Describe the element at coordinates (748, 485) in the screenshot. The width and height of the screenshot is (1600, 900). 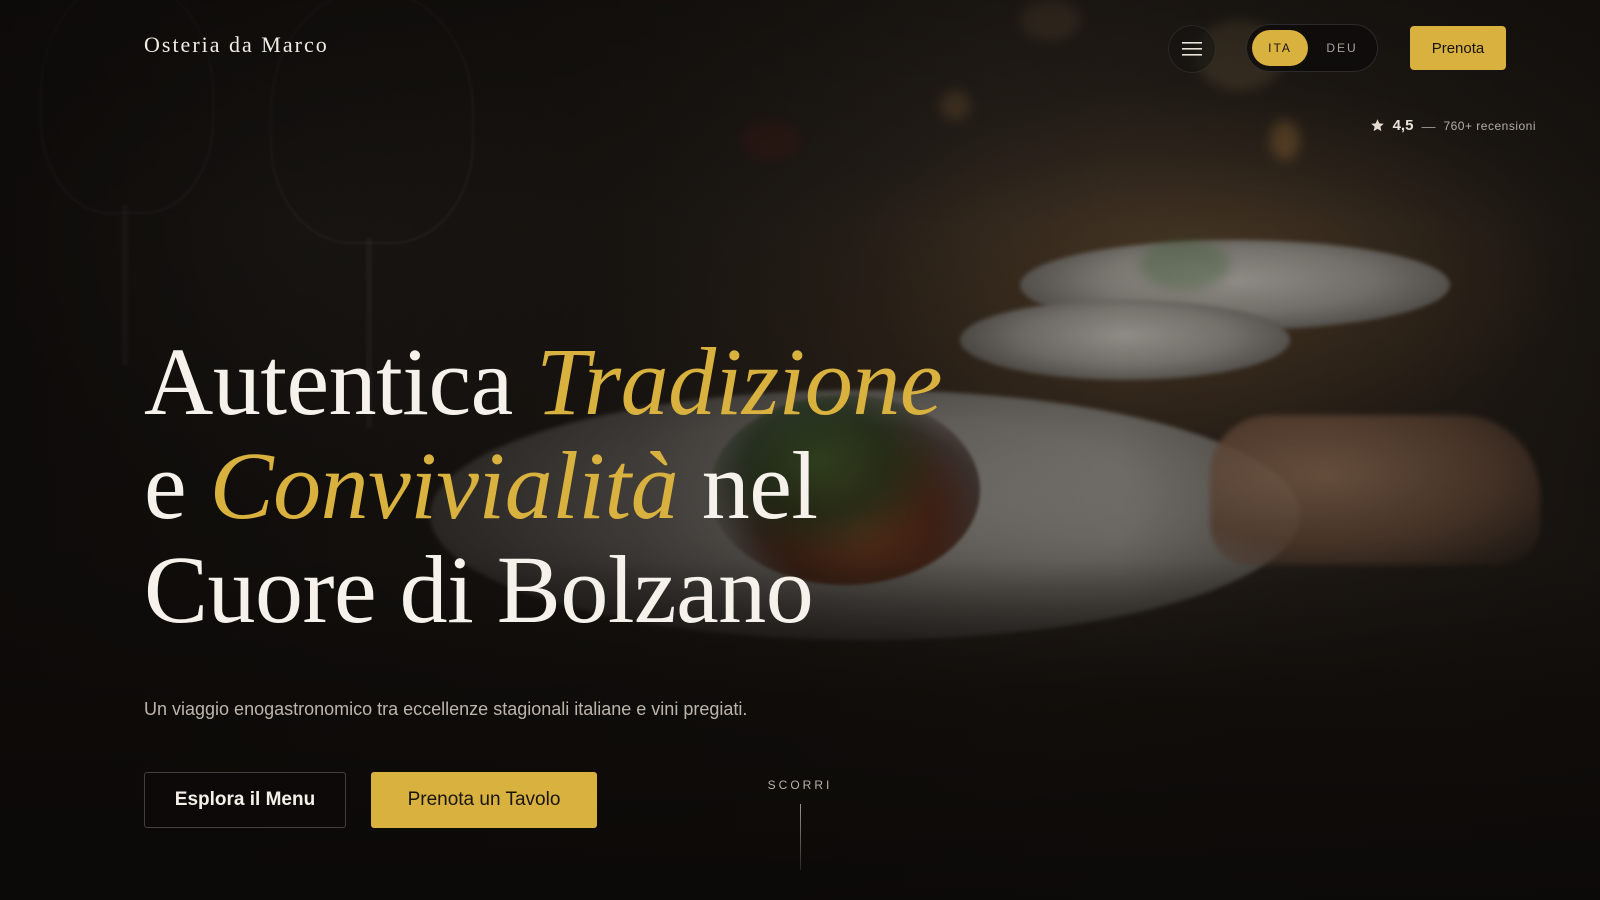
I see `hero-title-text: nel` at that location.